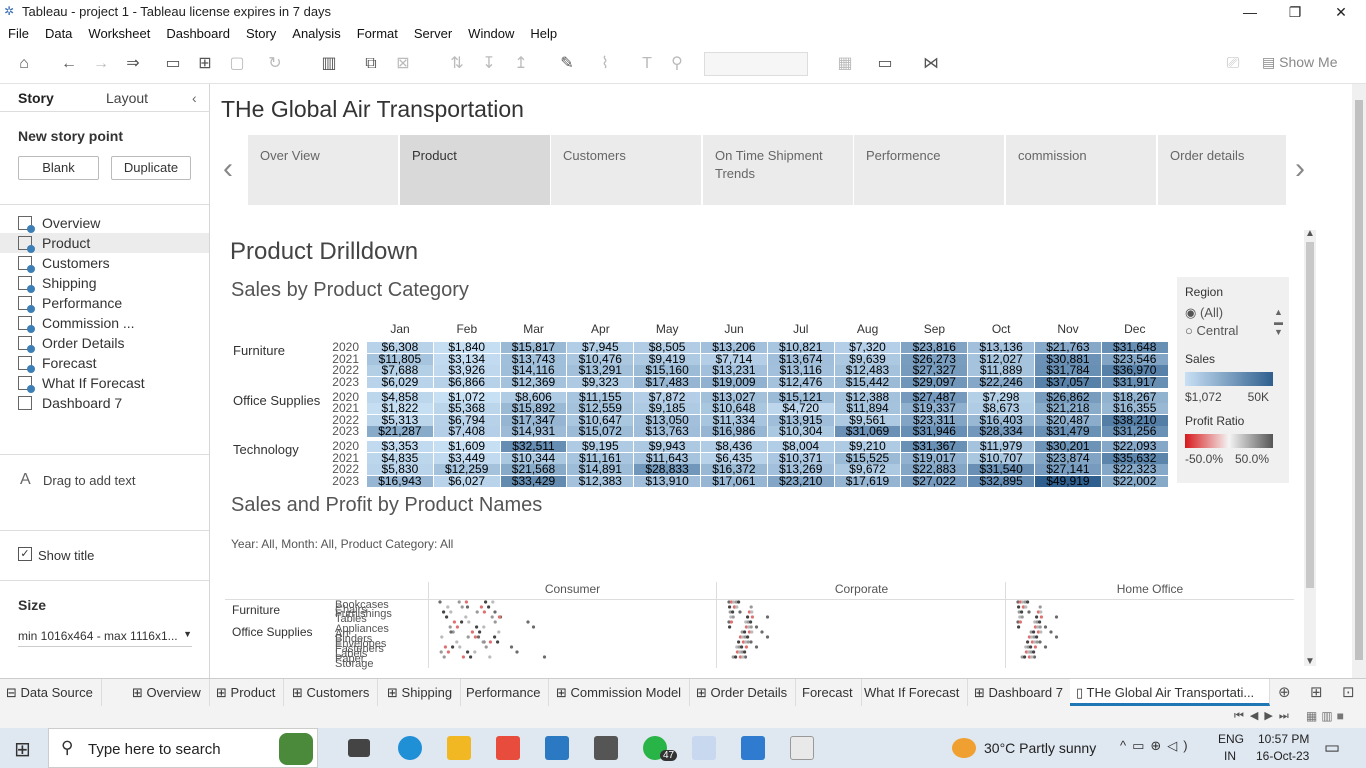  I want to click on pause-icon: ▢, so click(237, 64).